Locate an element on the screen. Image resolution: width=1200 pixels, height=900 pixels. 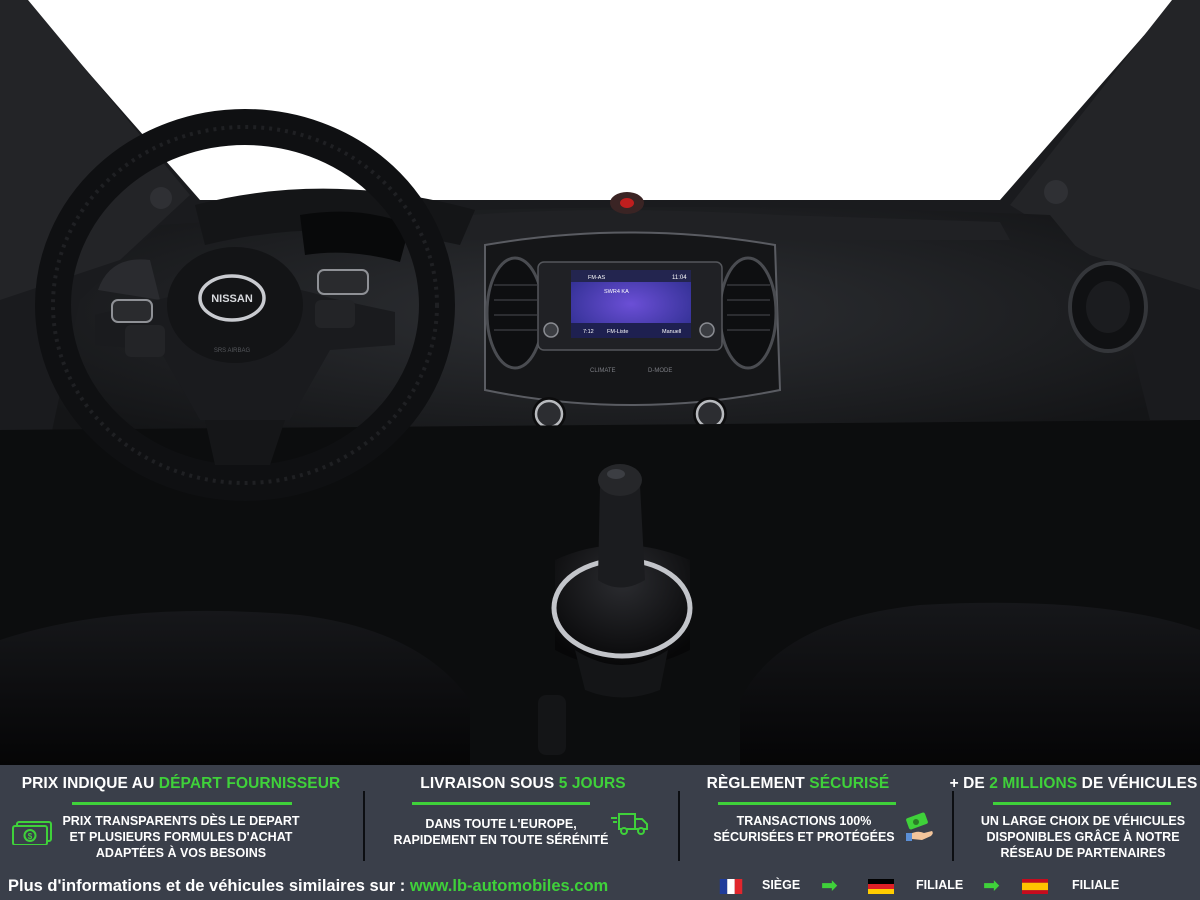
feature-delivery-underline is located at coordinates (501, 803).